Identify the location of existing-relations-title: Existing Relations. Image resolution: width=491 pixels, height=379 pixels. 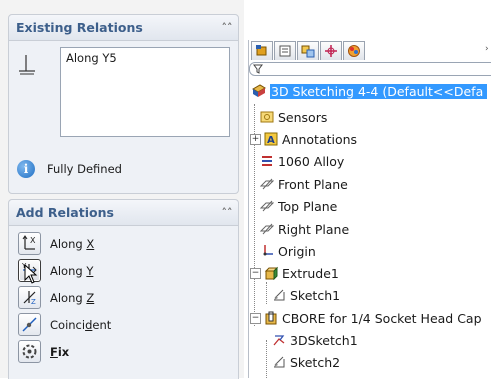
(79, 27).